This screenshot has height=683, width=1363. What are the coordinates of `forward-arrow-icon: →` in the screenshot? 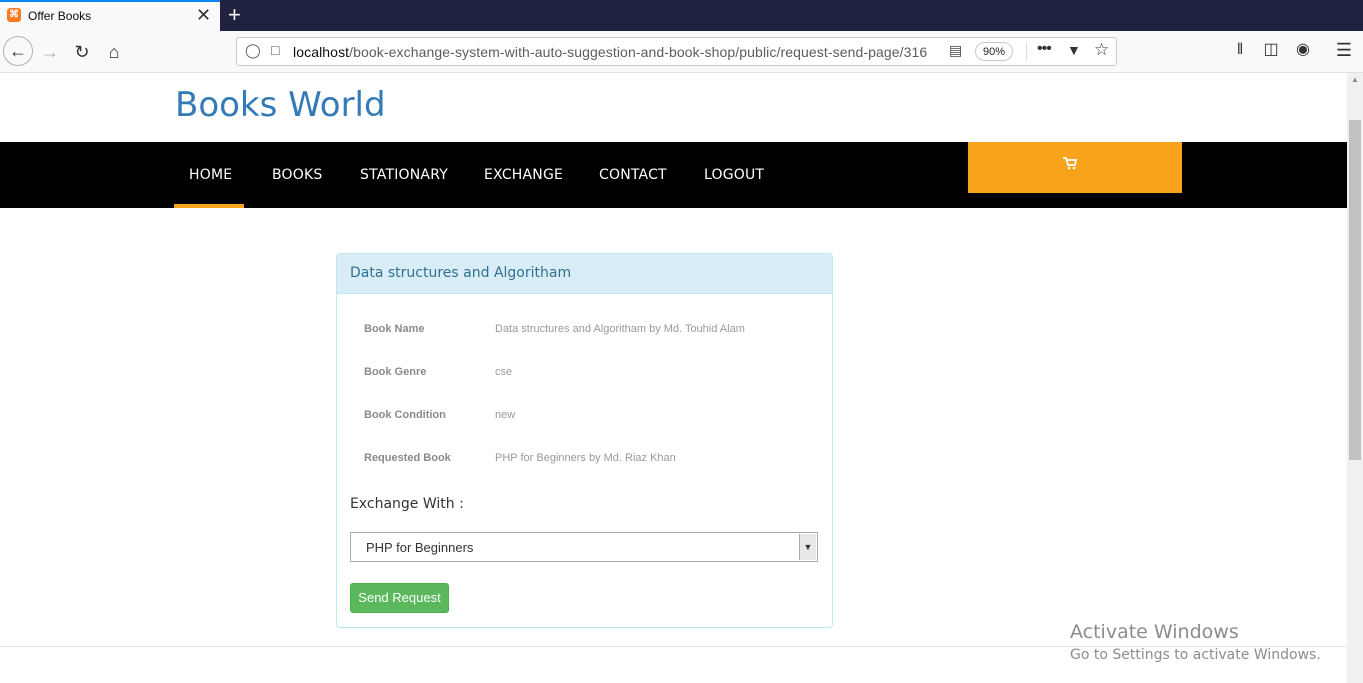 It's located at (50, 52).